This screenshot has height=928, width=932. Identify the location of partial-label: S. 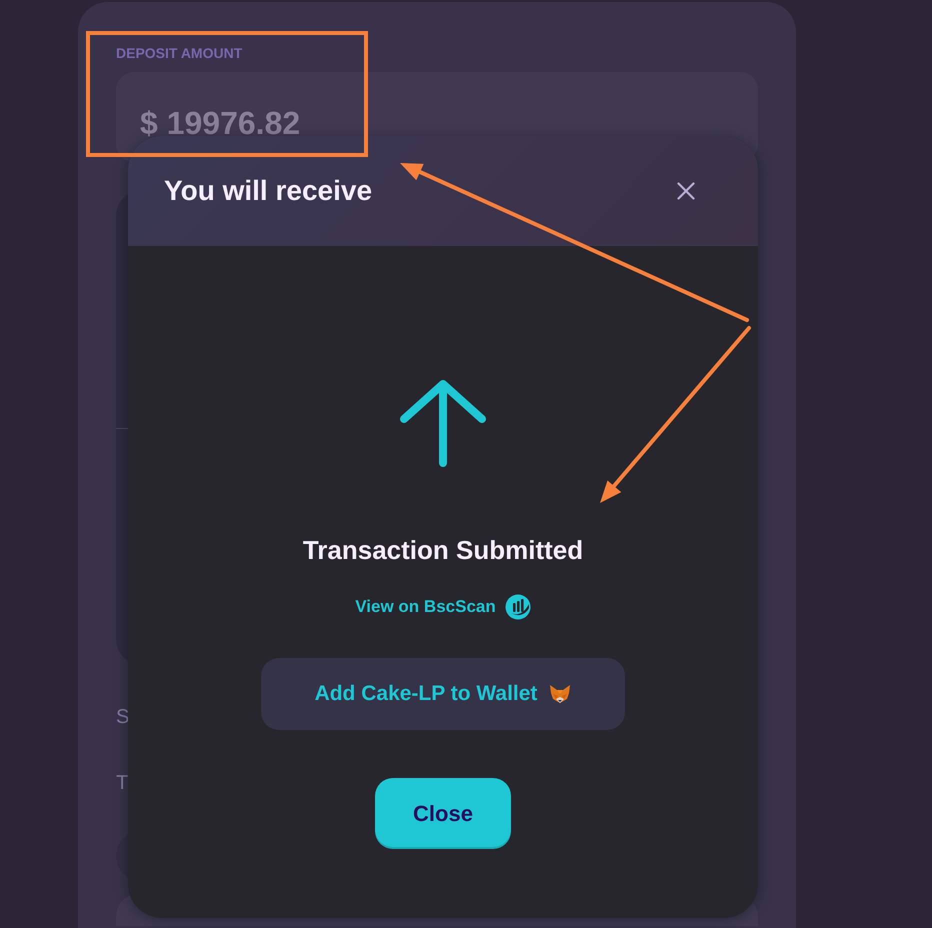
(123, 717).